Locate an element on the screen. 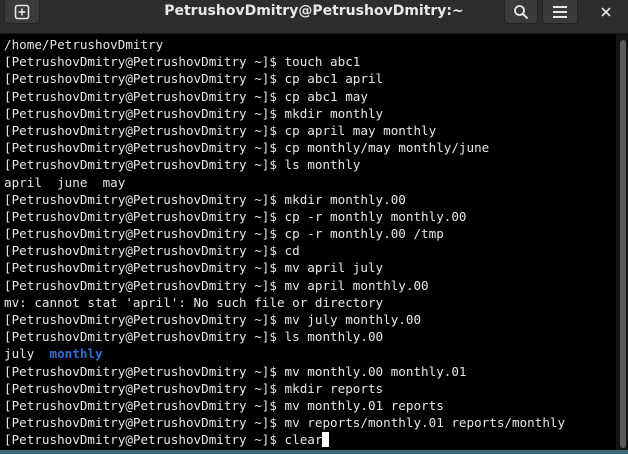 This screenshot has height=454, width=628. command-text: mv april july is located at coordinates (334, 268).